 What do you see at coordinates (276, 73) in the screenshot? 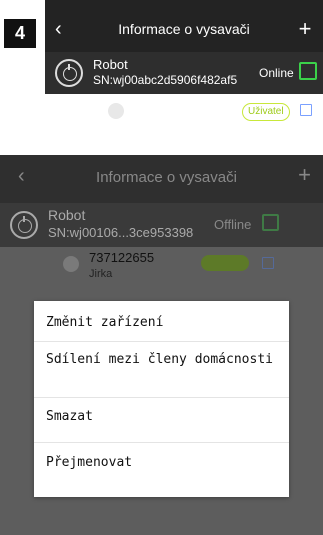
I see `device-status: Online` at bounding box center [276, 73].